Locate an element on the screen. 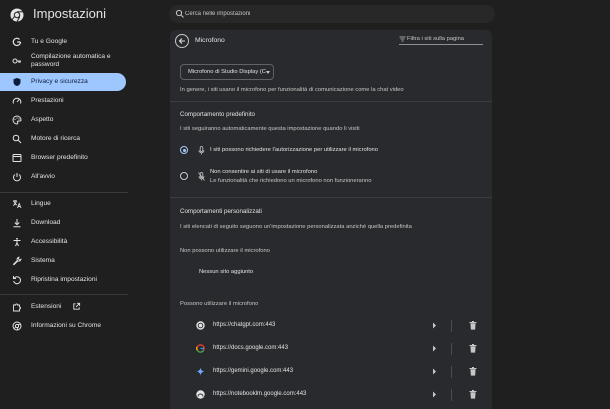  chatgpt-favicon is located at coordinates (200, 325).